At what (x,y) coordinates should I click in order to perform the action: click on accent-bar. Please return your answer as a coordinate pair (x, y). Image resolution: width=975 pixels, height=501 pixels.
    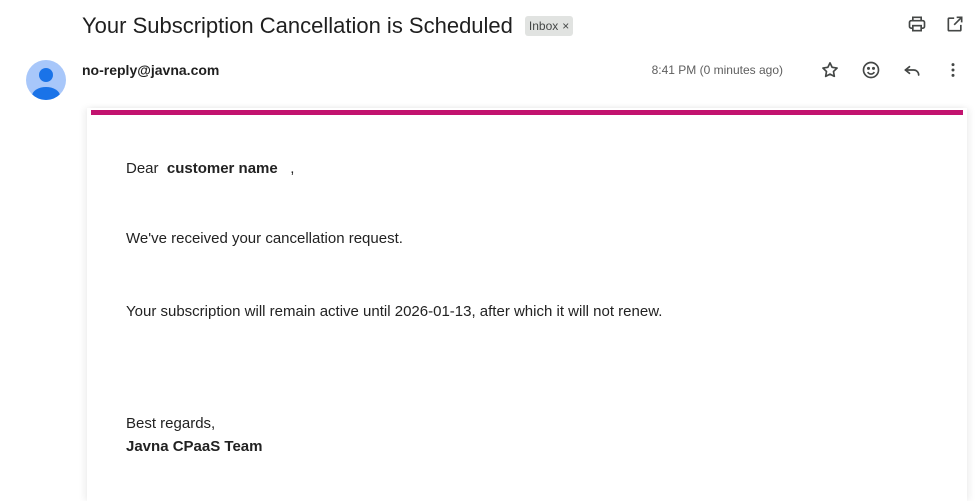
    Looking at the image, I should click on (527, 112).